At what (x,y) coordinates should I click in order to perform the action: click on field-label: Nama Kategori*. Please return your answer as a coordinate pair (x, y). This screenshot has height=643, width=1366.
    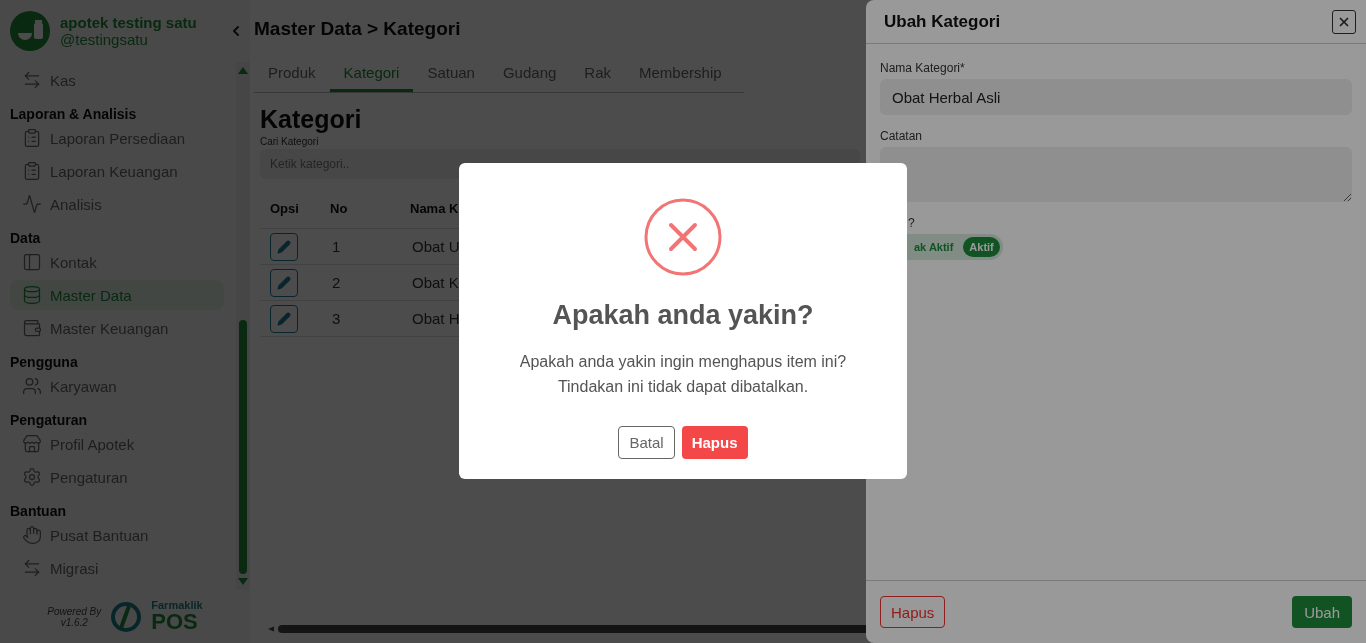
    Looking at the image, I should click on (923, 68).